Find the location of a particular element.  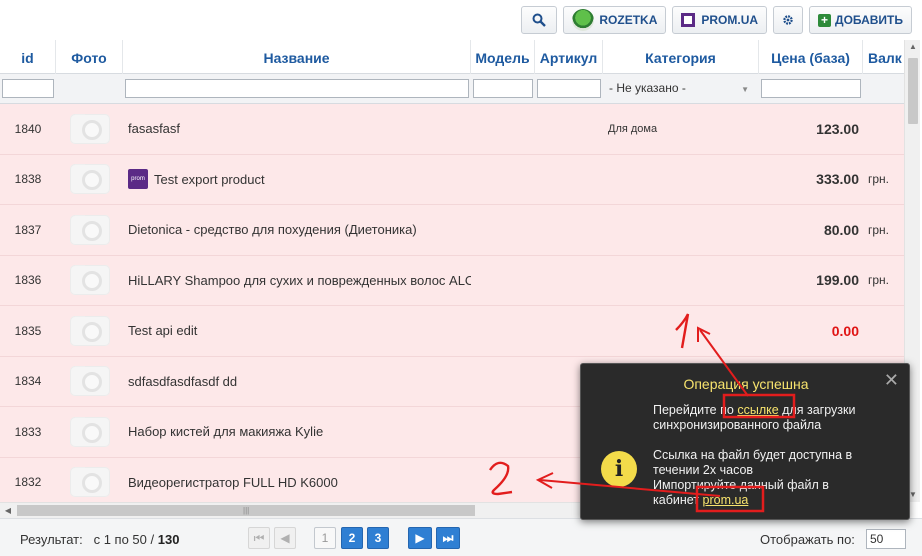

prev-page-icon: ◀ is located at coordinates (285, 538).